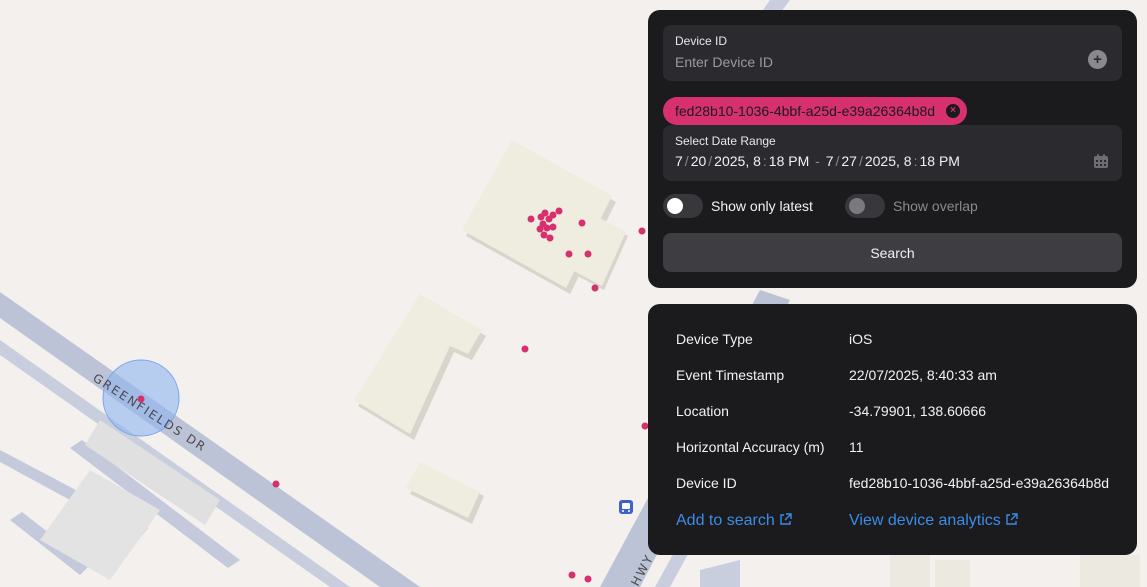  Describe the element at coordinates (856, 447) in the screenshot. I see `detail-value: 11` at that location.